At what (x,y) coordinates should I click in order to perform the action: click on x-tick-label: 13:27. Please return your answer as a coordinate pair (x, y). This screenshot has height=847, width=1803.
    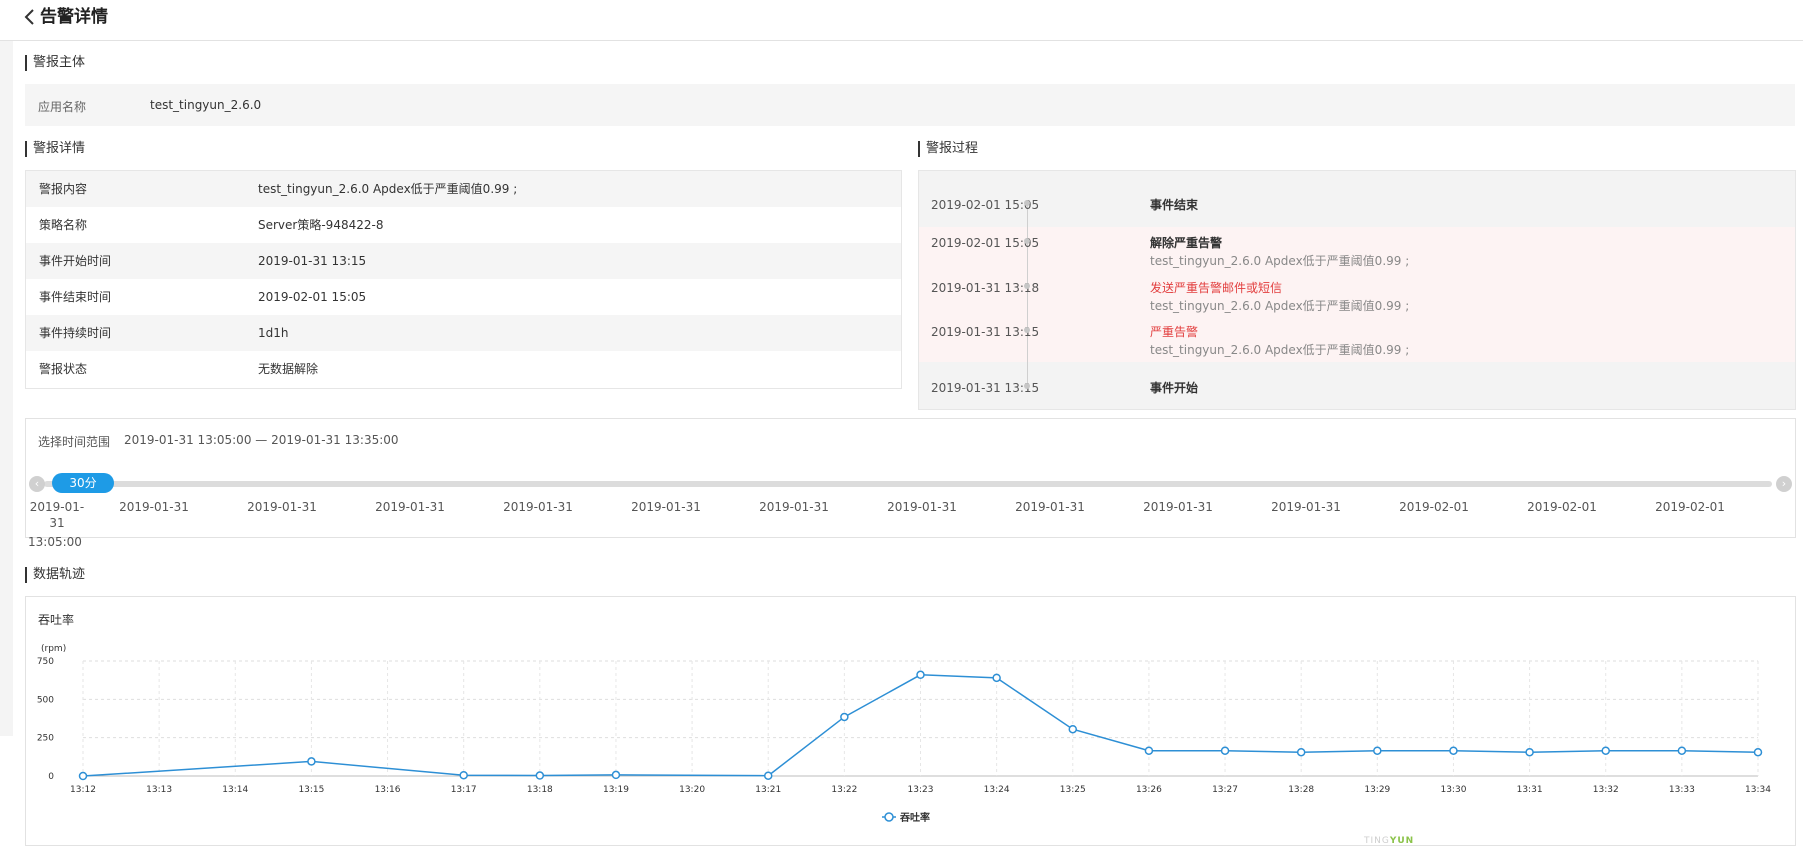
    Looking at the image, I should click on (1225, 790).